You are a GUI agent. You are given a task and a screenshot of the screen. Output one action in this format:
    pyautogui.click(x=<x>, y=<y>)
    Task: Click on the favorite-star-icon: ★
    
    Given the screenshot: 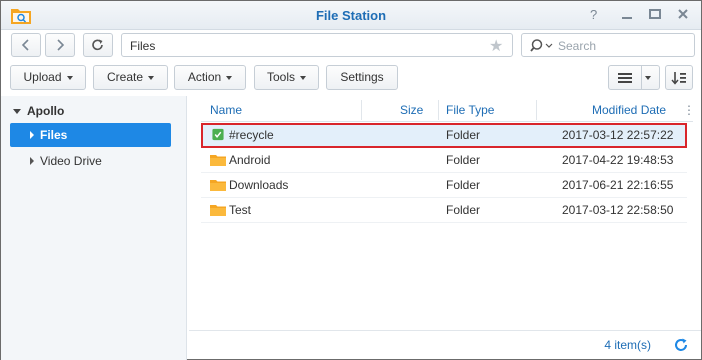 What is the action you would take?
    pyautogui.click(x=496, y=46)
    